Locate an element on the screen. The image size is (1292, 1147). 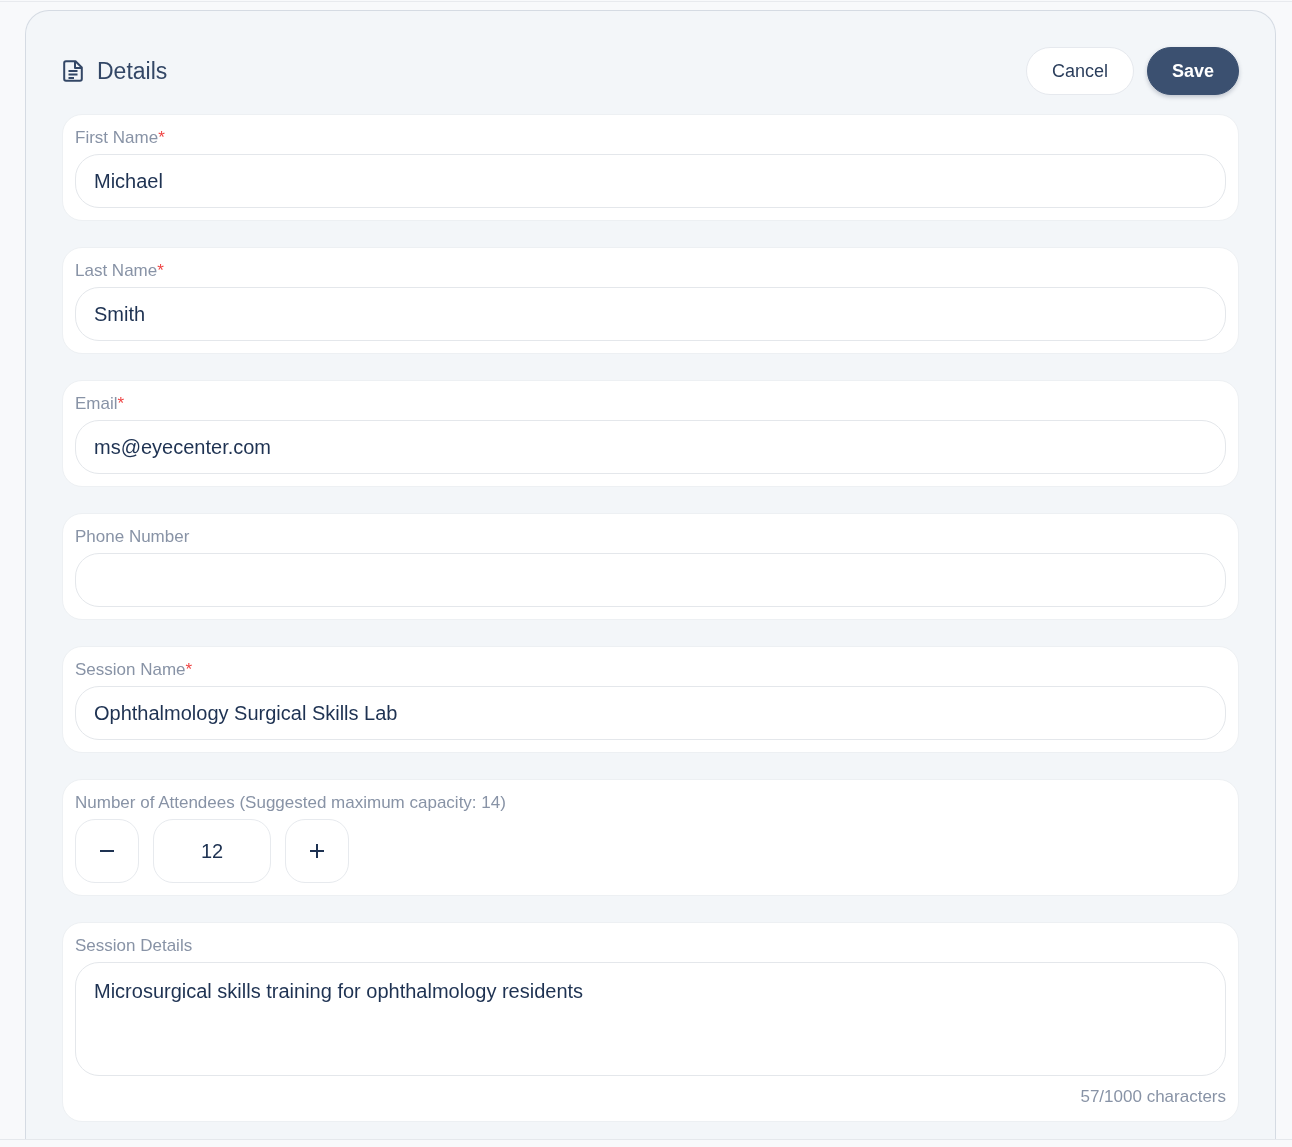
number-input: 12 is located at coordinates (212, 851).